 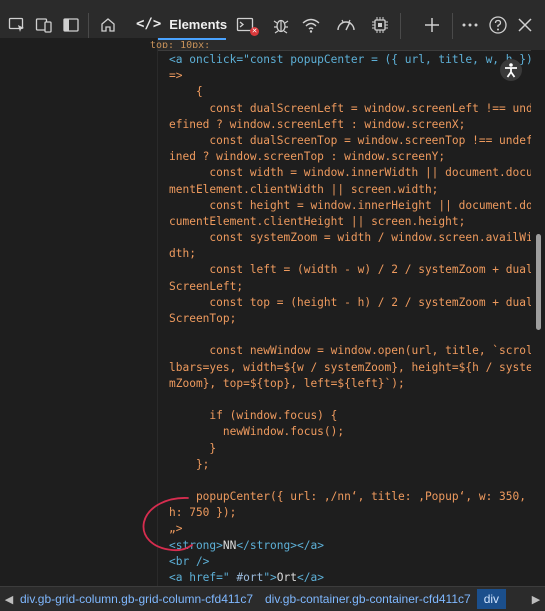 I want to click on code-token: #ort, so click(x=246, y=577).